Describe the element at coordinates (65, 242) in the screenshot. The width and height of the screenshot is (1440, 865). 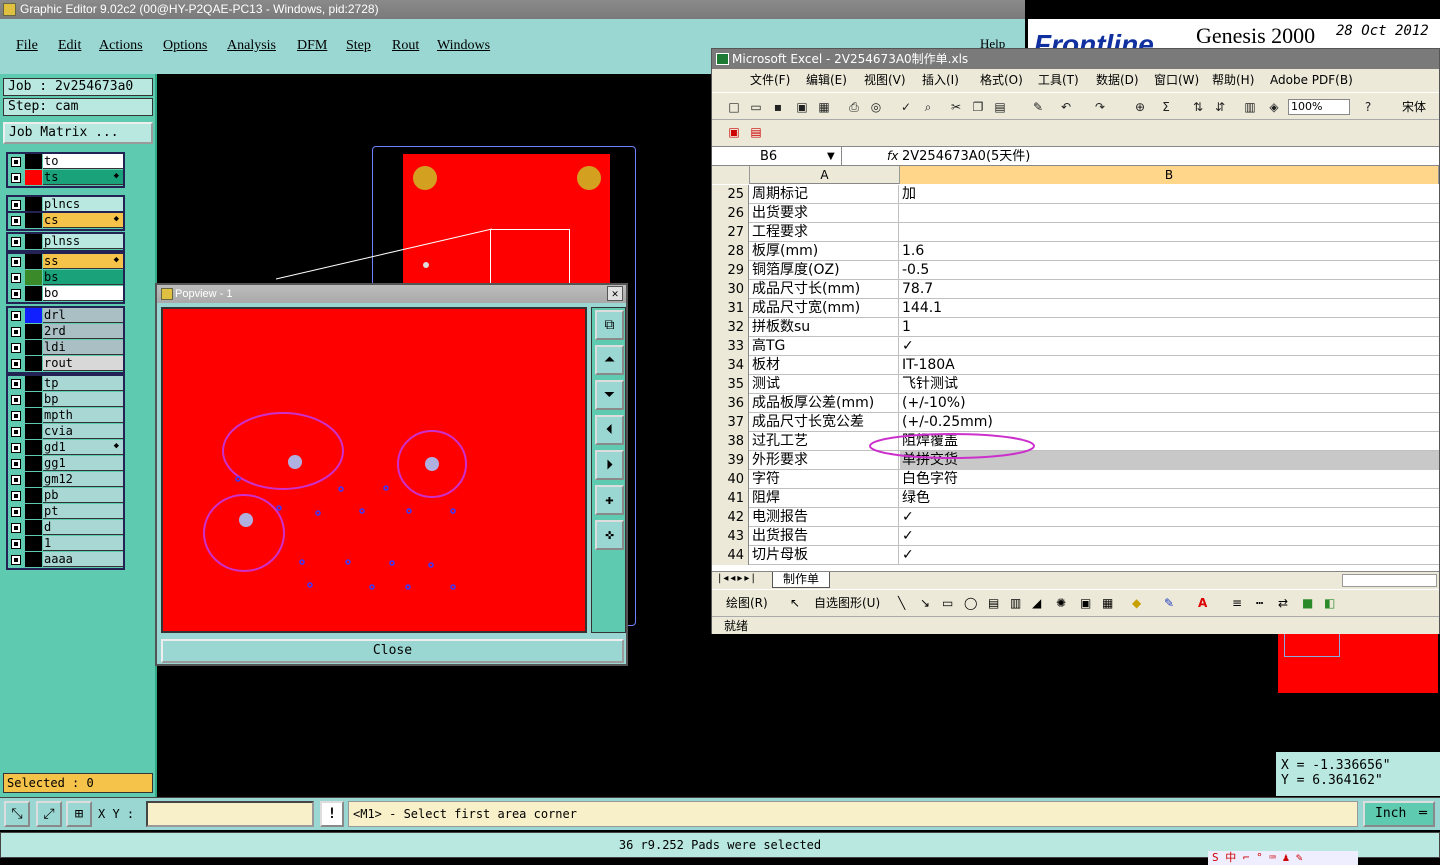
I see `layer-row: plnss` at that location.